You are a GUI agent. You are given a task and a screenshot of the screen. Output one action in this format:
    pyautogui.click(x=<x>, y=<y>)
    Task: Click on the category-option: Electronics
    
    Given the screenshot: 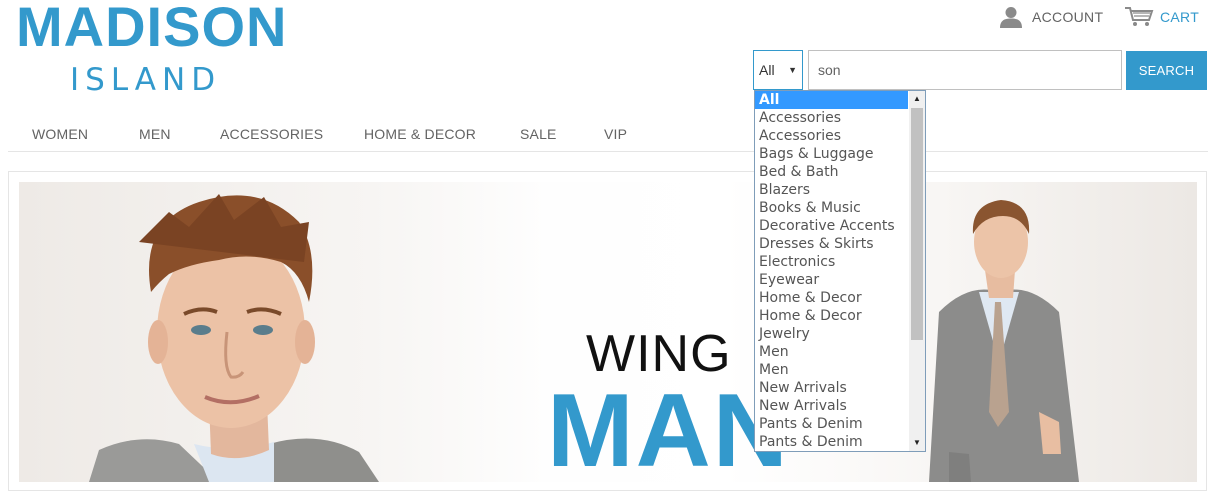 What is the action you would take?
    pyautogui.click(x=831, y=262)
    